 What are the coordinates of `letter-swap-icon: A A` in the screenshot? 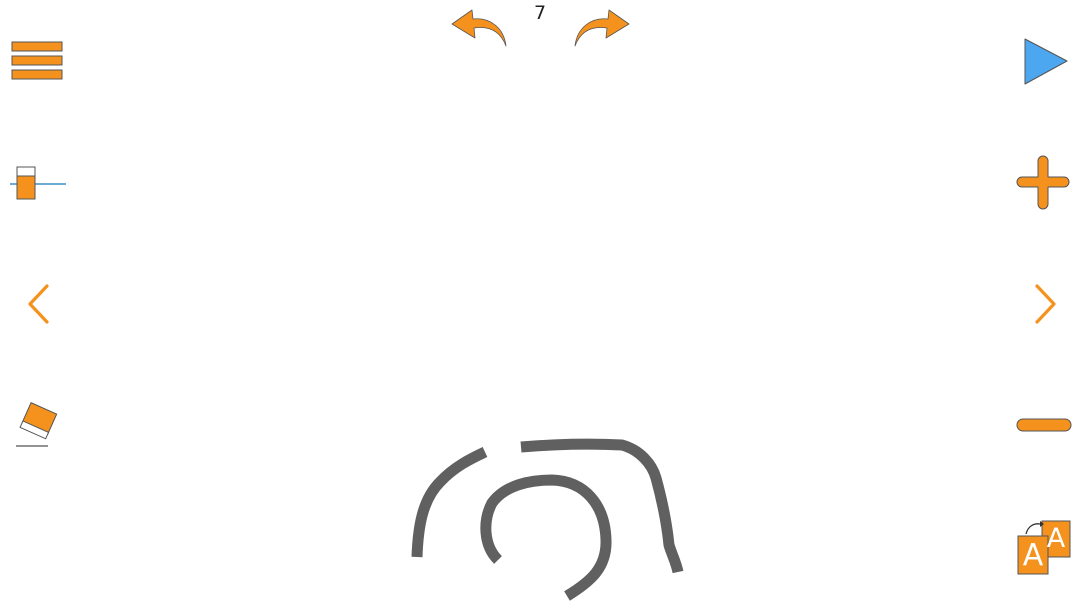 It's located at (1044, 548).